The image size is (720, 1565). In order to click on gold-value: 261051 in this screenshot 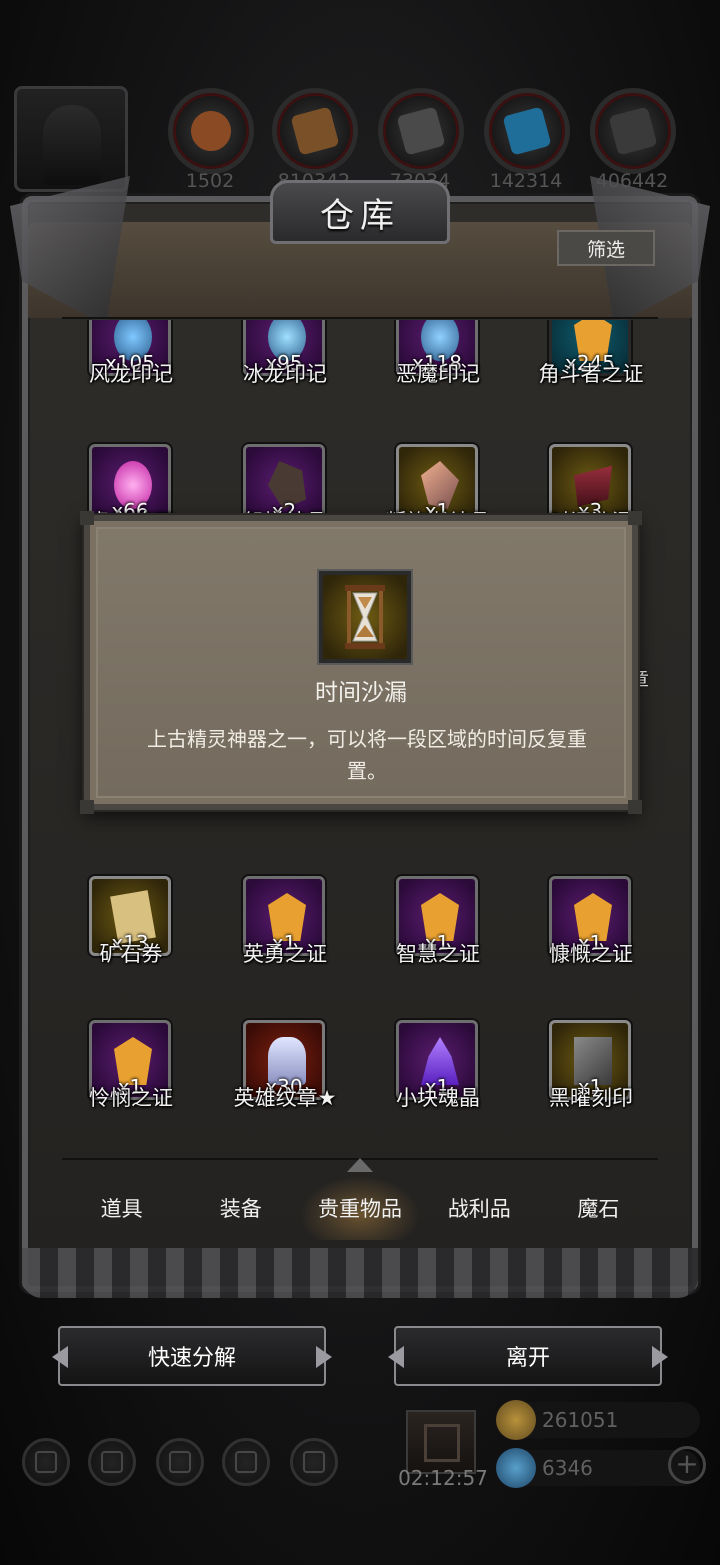, I will do `click(580, 1420)`.